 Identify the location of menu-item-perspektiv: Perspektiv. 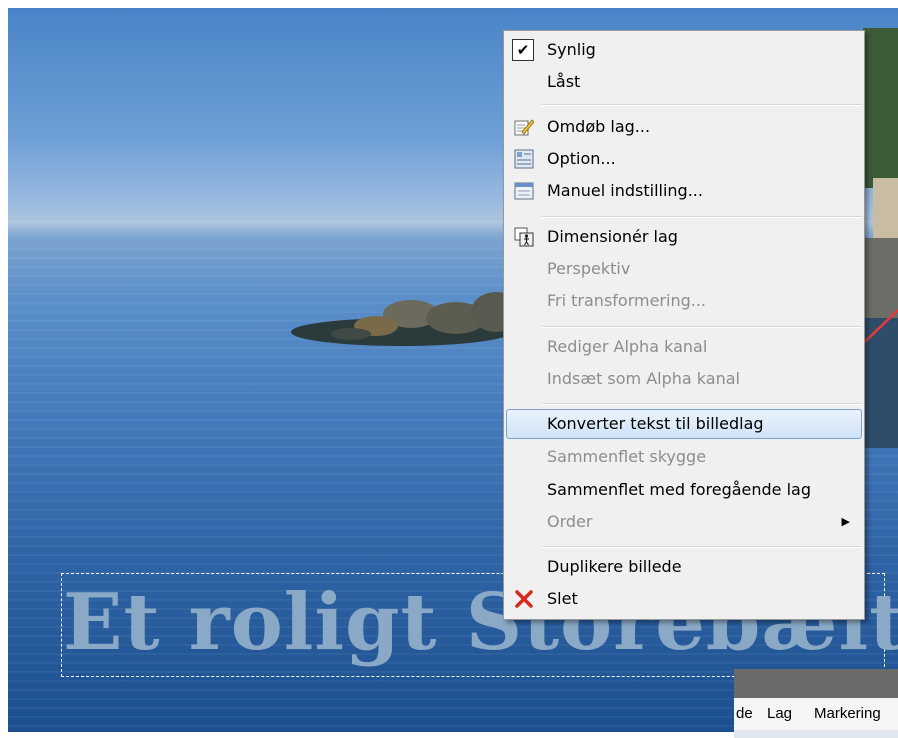
(684, 269).